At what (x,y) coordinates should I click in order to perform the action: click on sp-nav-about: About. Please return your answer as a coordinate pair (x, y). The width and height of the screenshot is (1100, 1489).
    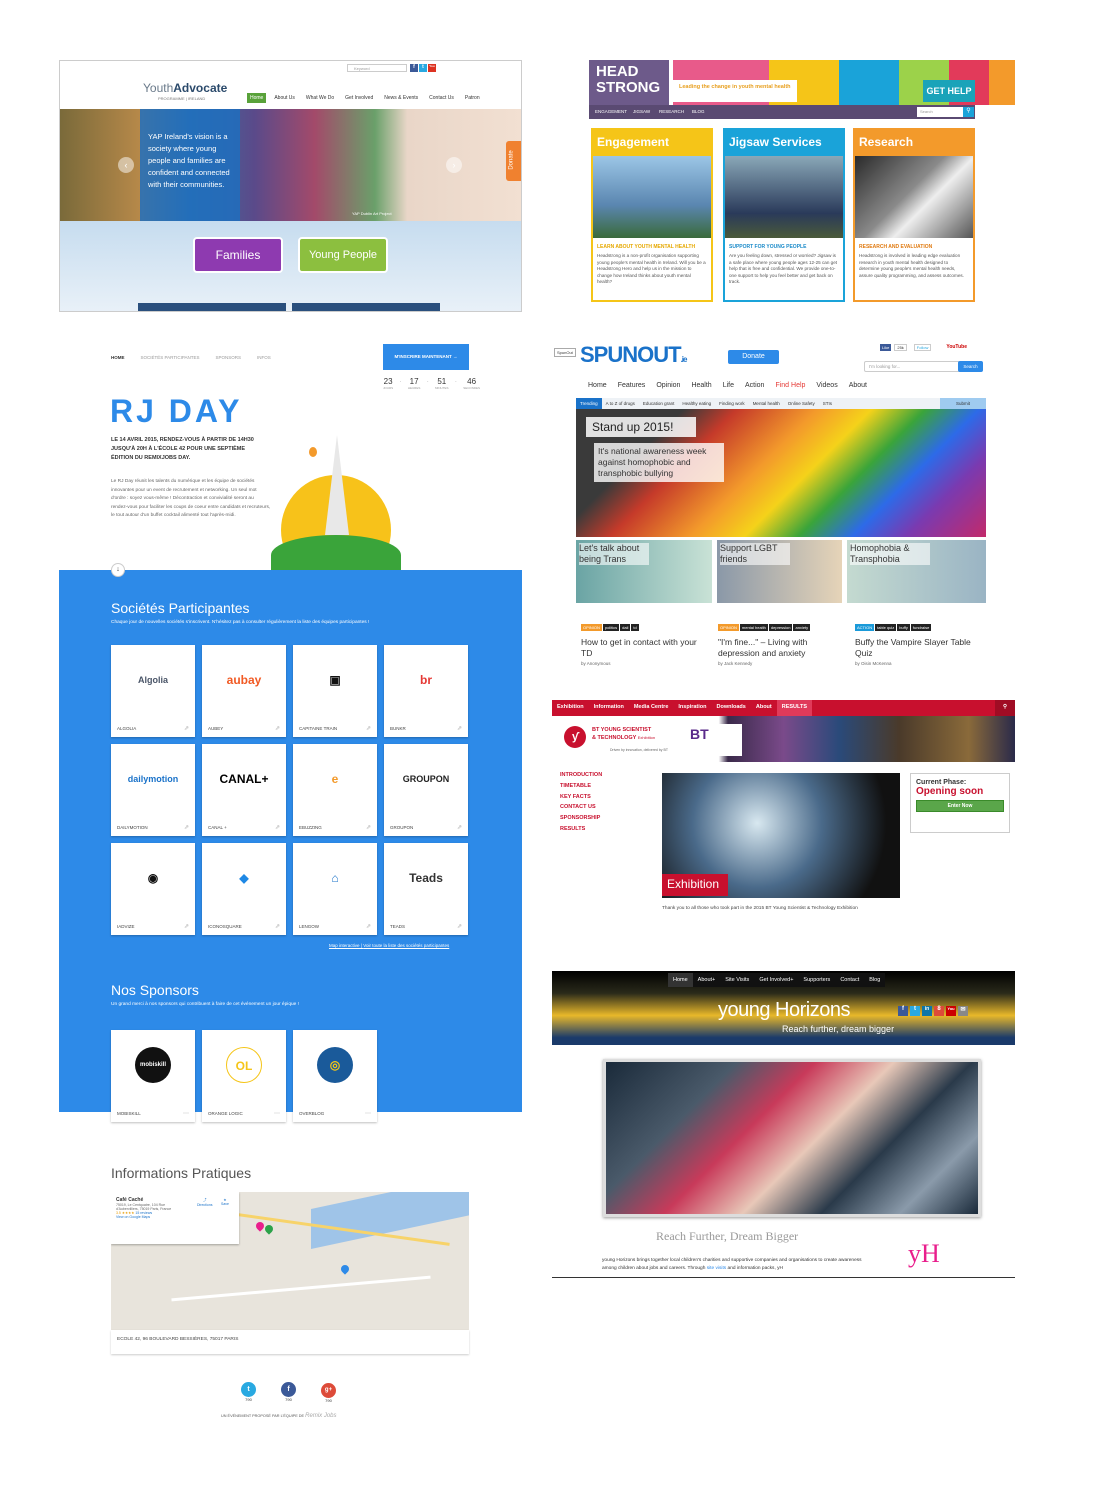
    Looking at the image, I should click on (858, 385).